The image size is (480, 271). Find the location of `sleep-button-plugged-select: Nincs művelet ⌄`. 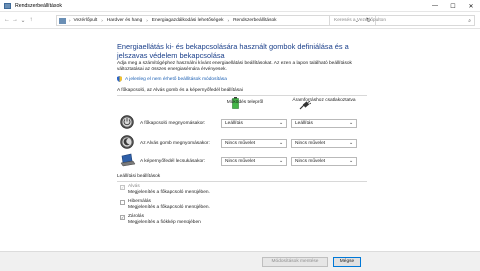

sleep-button-plugged-select: Nincs művelet ⌄ is located at coordinates (324, 143).